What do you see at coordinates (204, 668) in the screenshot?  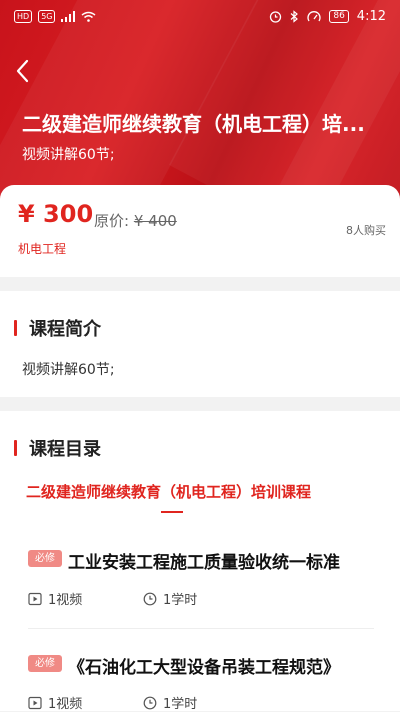 I see `lesson-title: 《石油化工大型设备吊装工程规范》` at bounding box center [204, 668].